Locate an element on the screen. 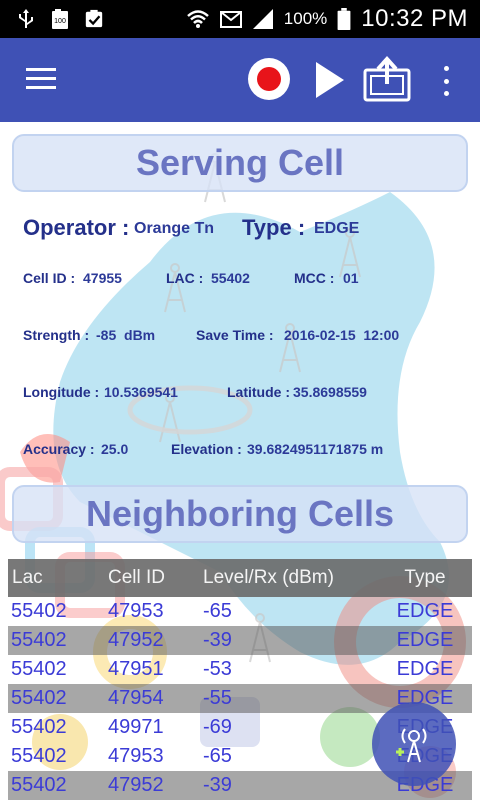 The height and width of the screenshot is (800, 480). neighboring-cells-title: Neighboring Cells is located at coordinates (240, 513).